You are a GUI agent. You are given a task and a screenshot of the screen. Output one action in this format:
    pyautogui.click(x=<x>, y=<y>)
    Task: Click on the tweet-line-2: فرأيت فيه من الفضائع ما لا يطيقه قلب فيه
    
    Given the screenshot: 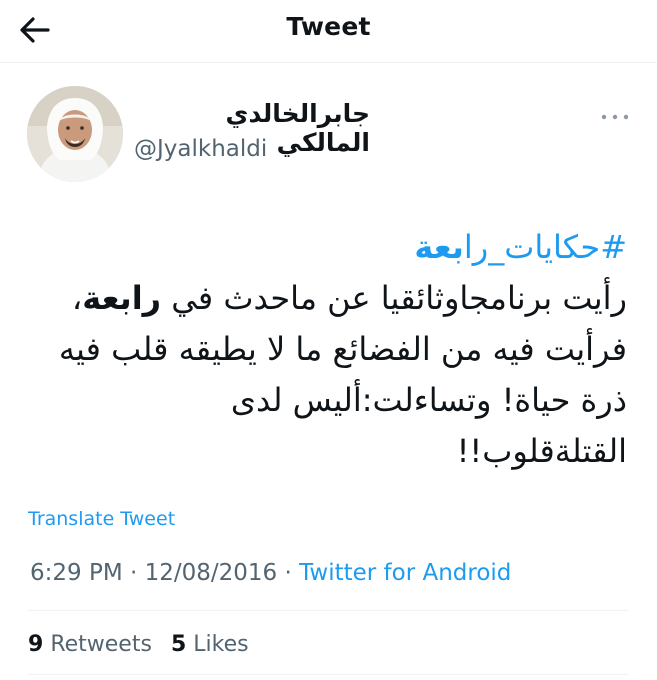 What is the action you would take?
    pyautogui.click(x=342, y=349)
    